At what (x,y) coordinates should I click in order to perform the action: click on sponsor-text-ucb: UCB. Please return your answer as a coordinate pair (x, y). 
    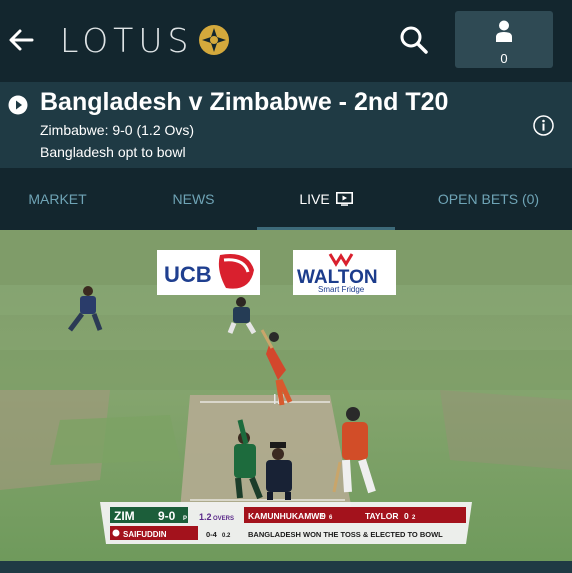
    Looking at the image, I should click on (188, 274).